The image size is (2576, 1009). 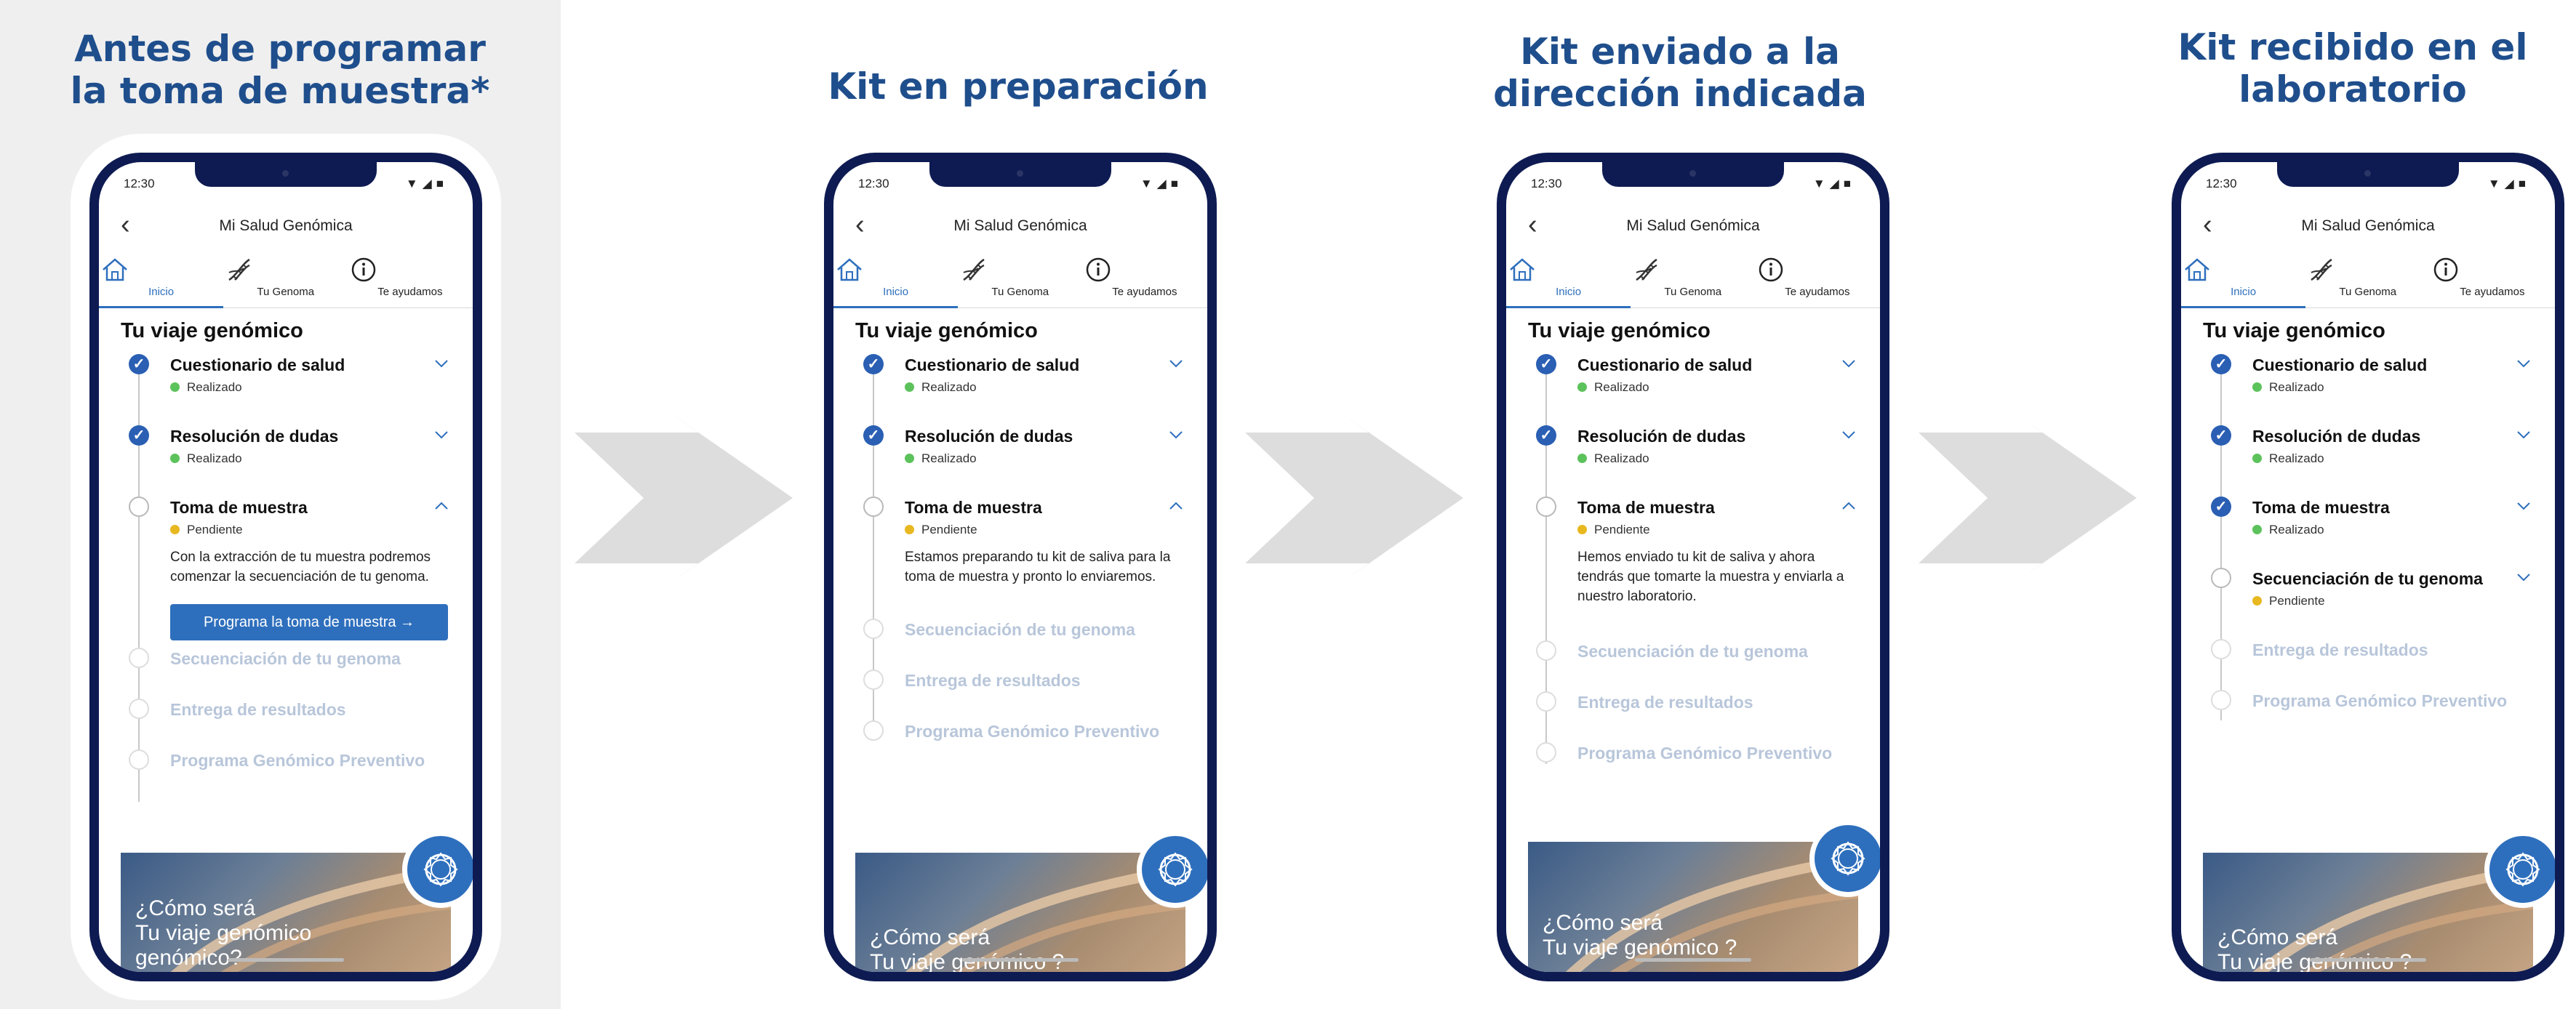 What do you see at coordinates (254, 436) in the screenshot?
I see `step-label: Resolución de dudas` at bounding box center [254, 436].